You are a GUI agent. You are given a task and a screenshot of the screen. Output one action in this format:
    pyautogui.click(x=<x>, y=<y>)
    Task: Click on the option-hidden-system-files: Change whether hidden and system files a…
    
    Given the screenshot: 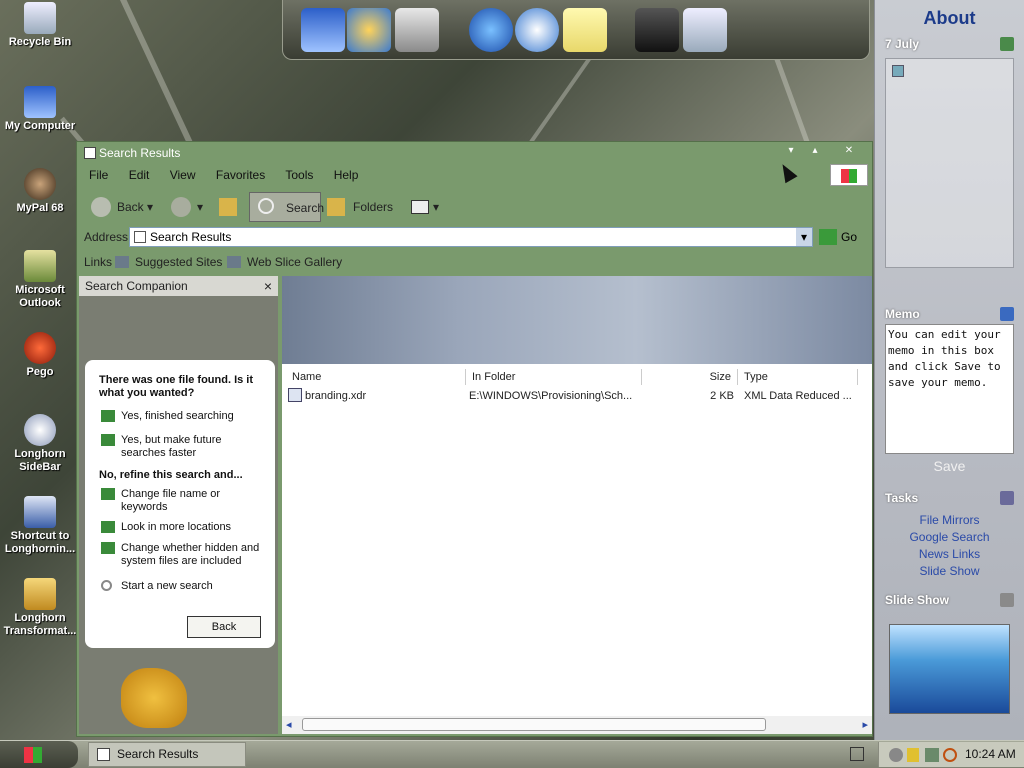 What is the action you would take?
    pyautogui.click(x=188, y=555)
    